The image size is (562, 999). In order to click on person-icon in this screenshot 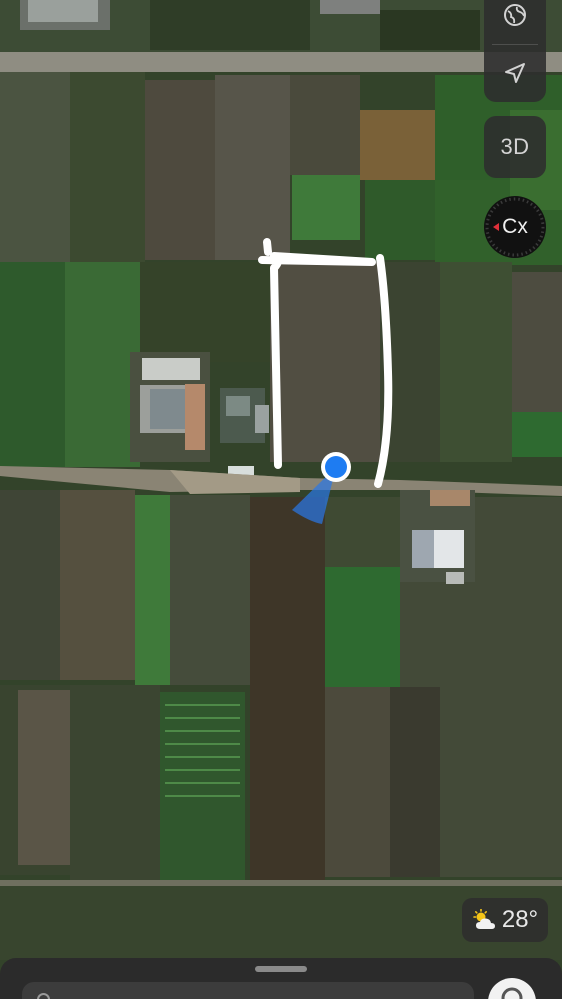, I will do `click(512, 993)`.